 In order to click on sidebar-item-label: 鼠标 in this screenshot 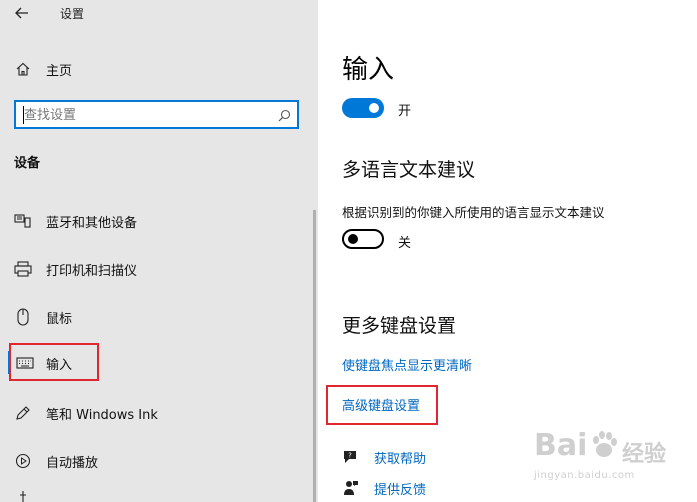, I will do `click(59, 319)`.